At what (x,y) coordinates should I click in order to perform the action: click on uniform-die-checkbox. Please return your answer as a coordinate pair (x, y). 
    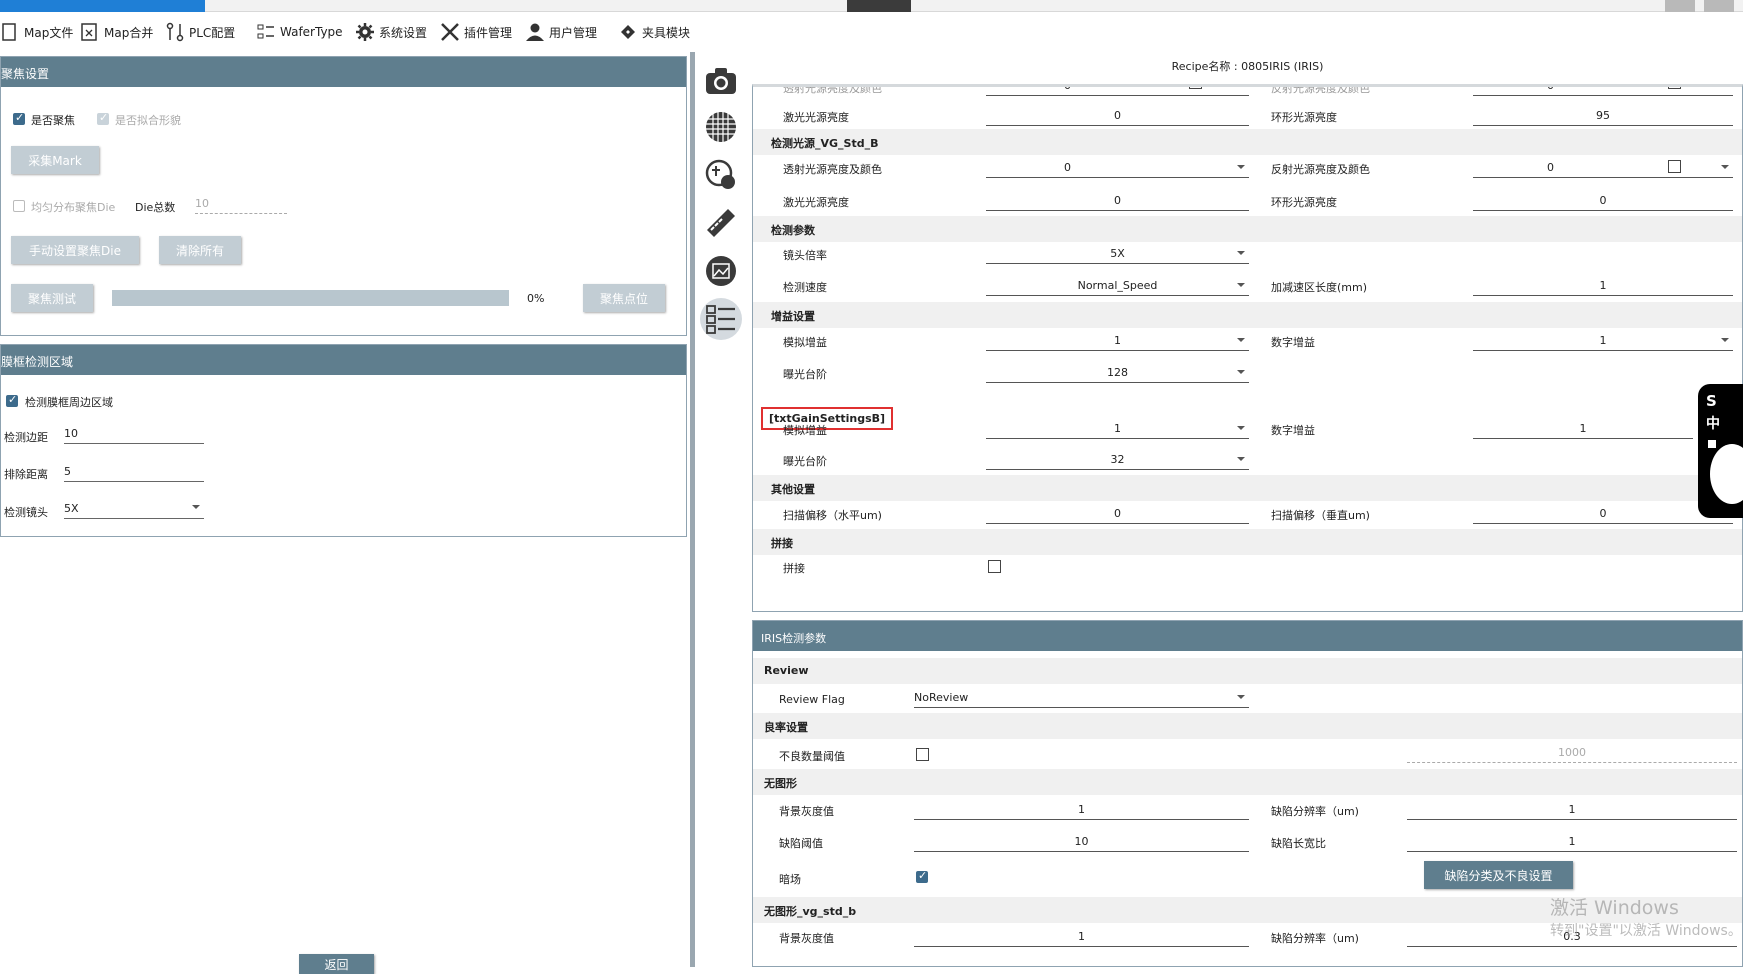
    Looking at the image, I should click on (19, 206).